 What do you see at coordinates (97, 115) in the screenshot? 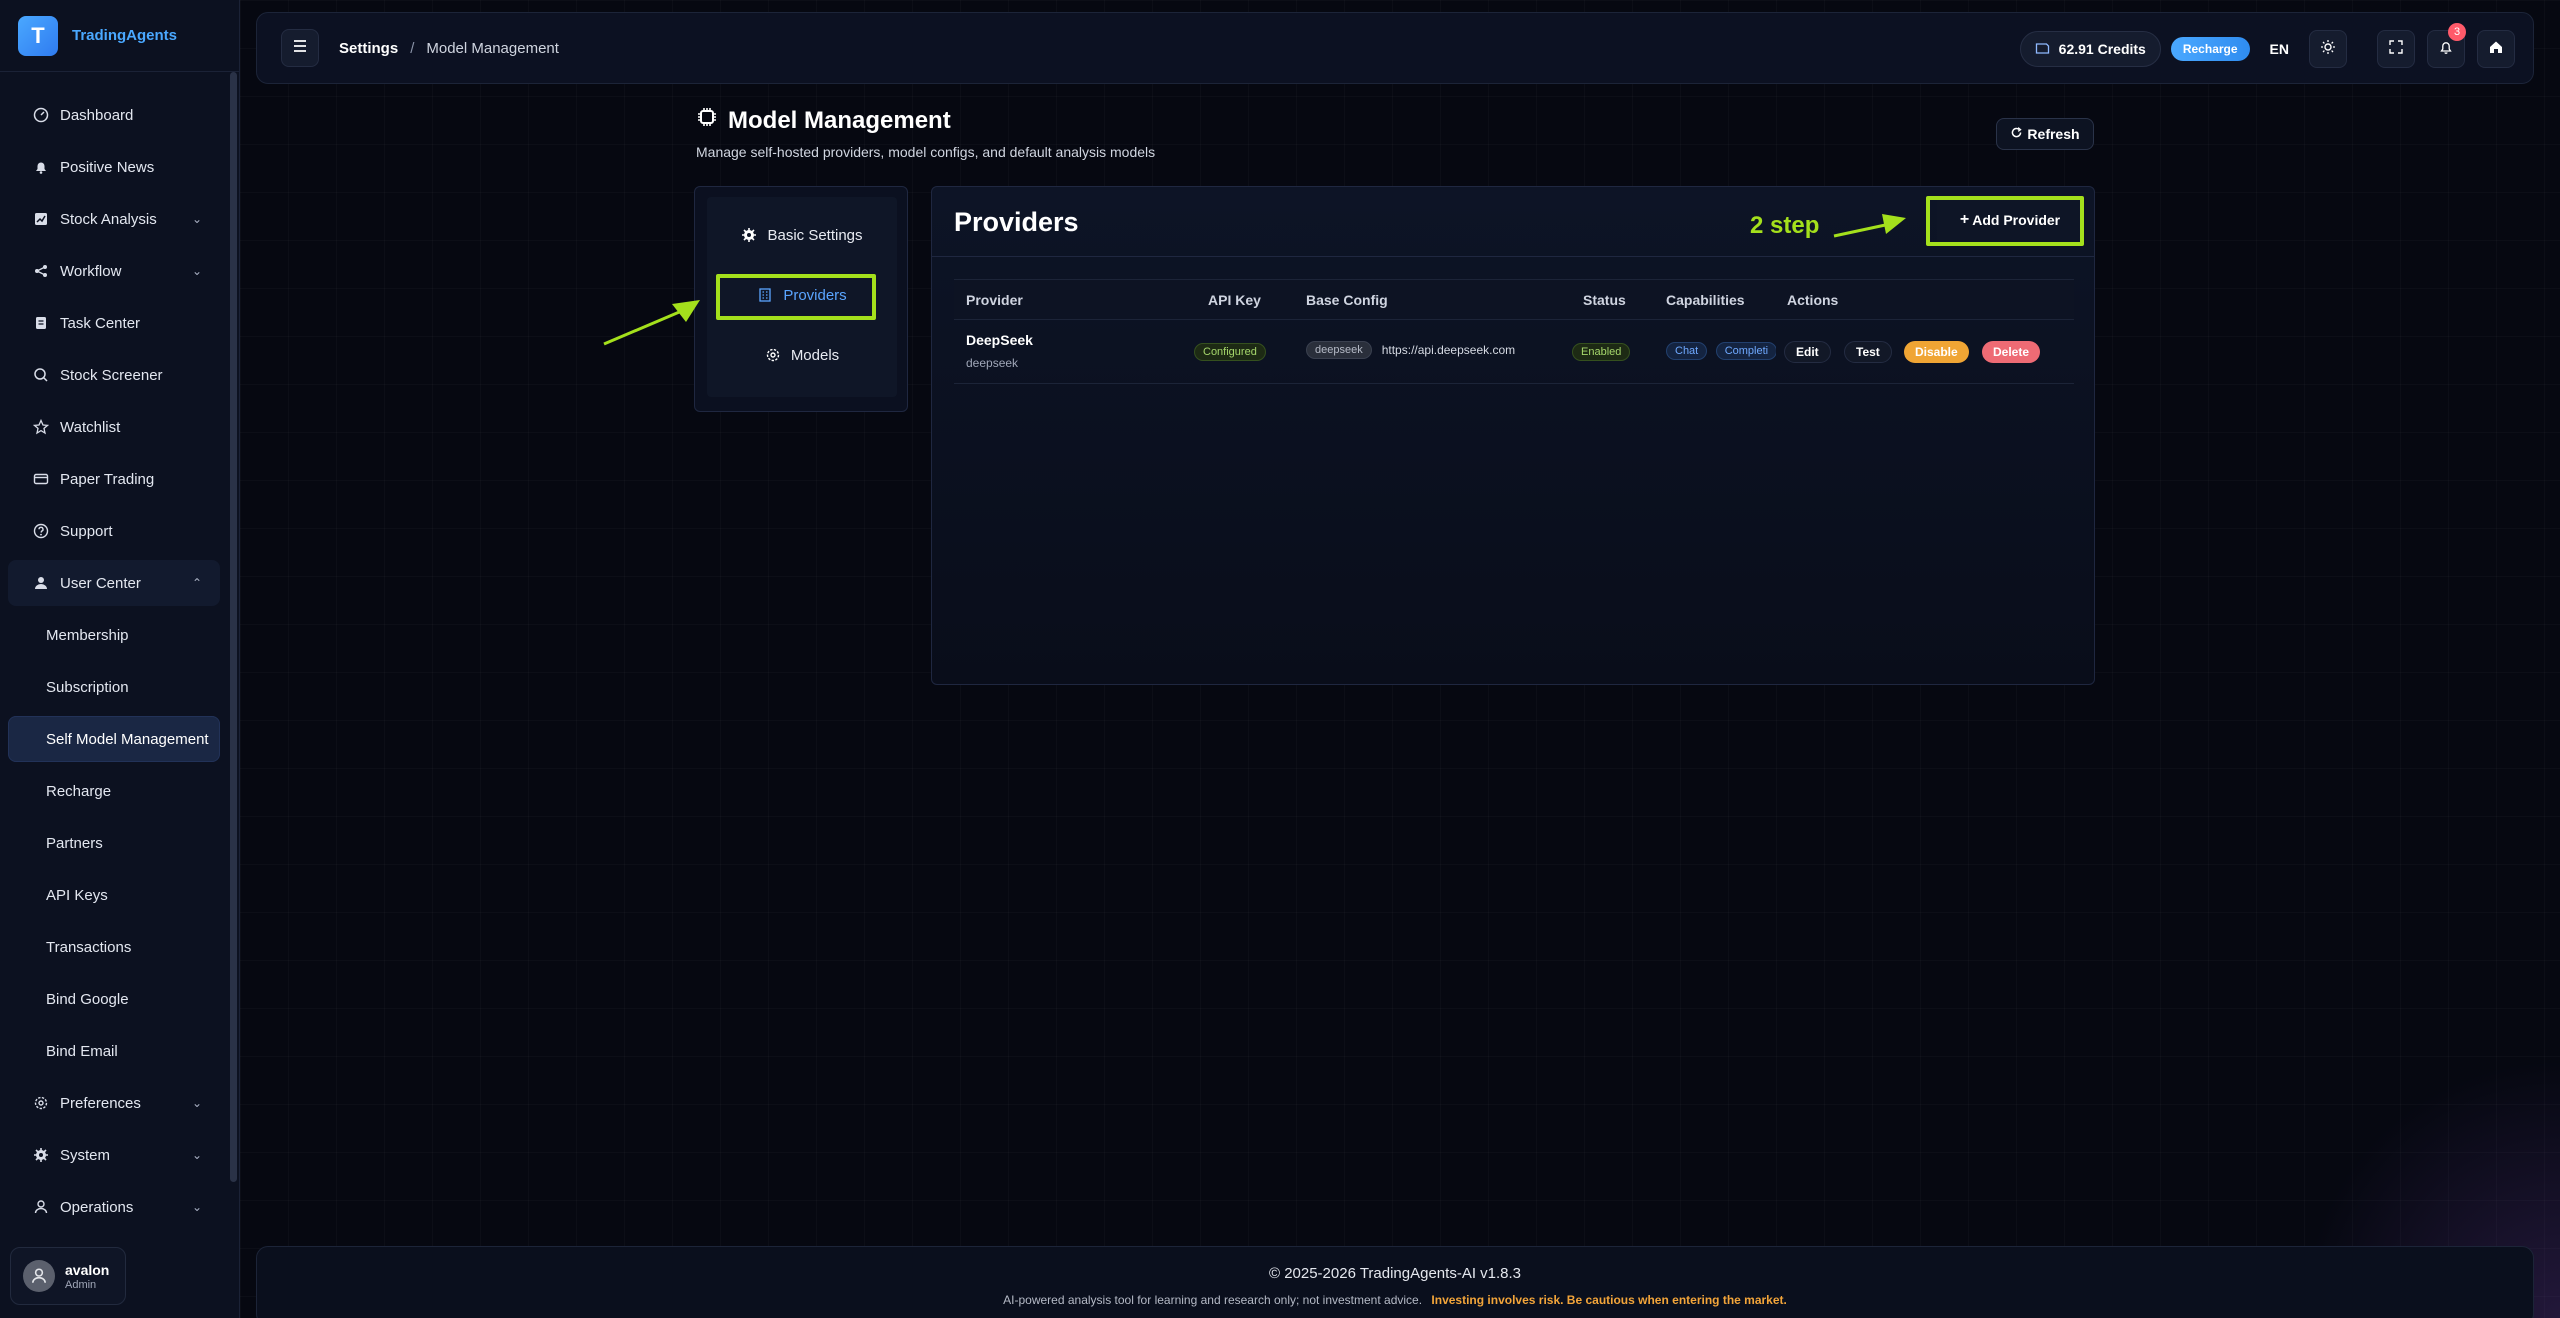
I see `sidebar-item-label: Dashboard` at bounding box center [97, 115].